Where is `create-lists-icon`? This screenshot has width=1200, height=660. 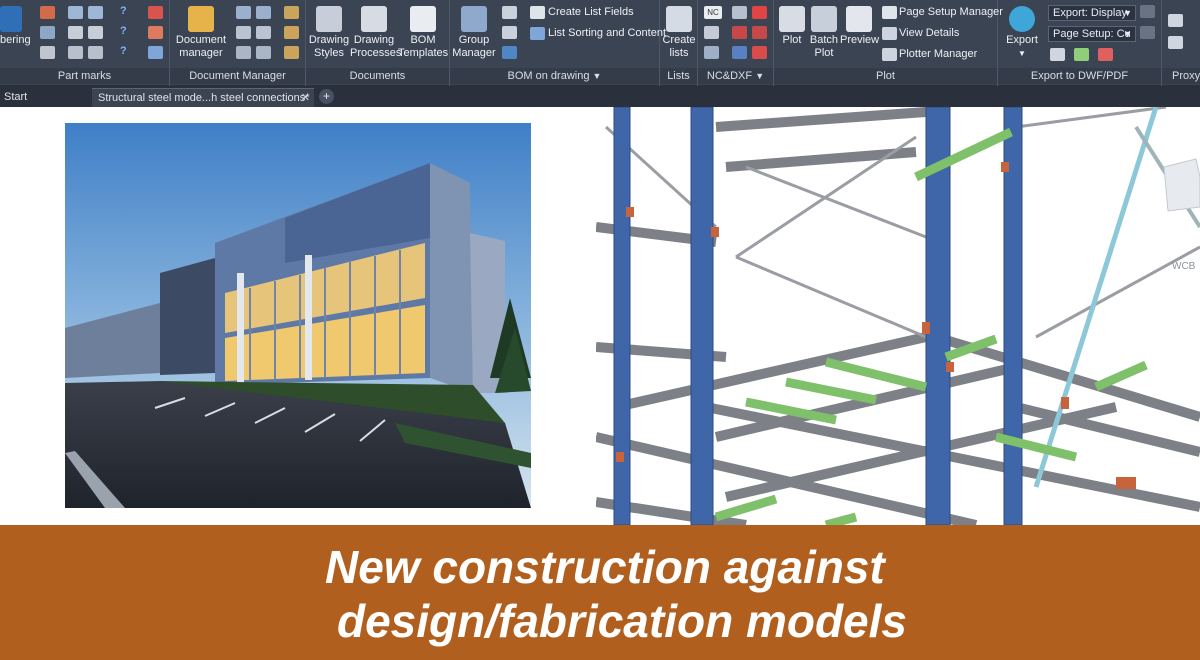 create-lists-icon is located at coordinates (679, 19).